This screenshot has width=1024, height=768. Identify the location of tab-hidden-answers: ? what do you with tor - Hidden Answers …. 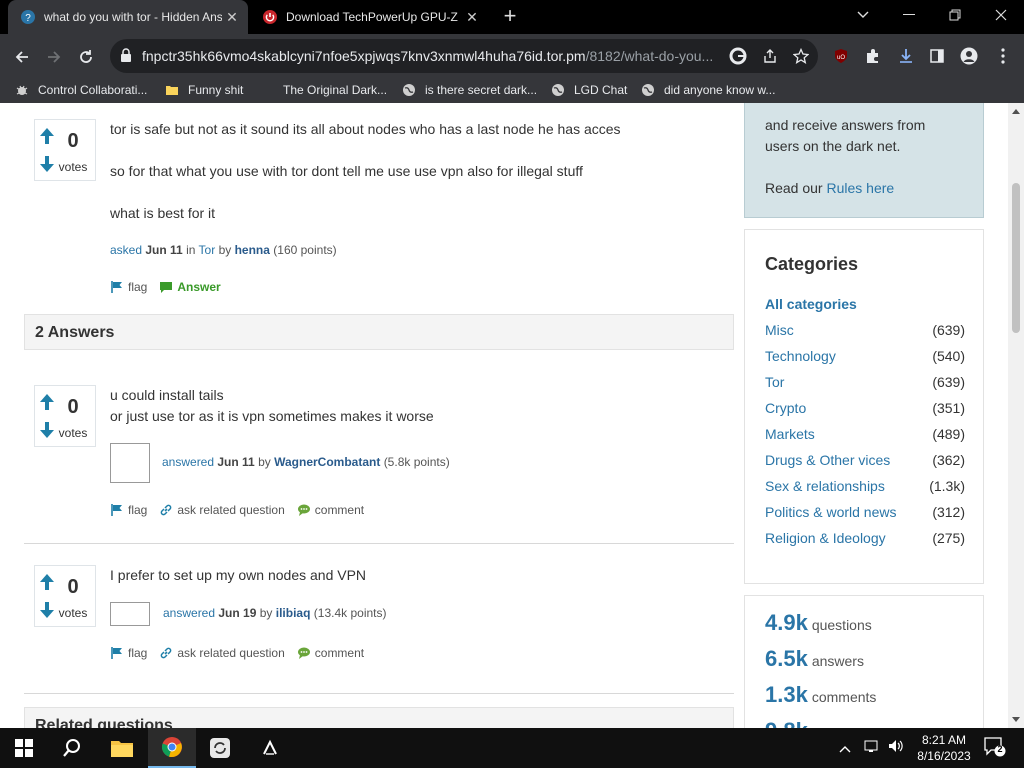
(128, 17).